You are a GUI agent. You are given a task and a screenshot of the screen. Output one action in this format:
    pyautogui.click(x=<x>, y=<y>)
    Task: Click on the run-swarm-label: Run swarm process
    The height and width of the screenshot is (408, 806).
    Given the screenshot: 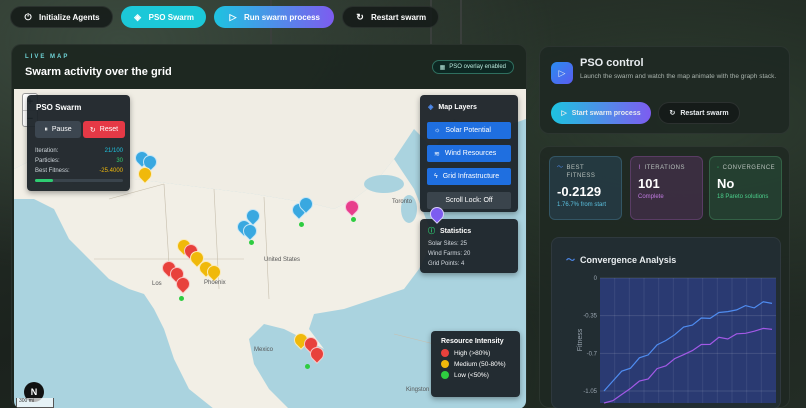 What is the action you would take?
    pyautogui.click(x=281, y=17)
    